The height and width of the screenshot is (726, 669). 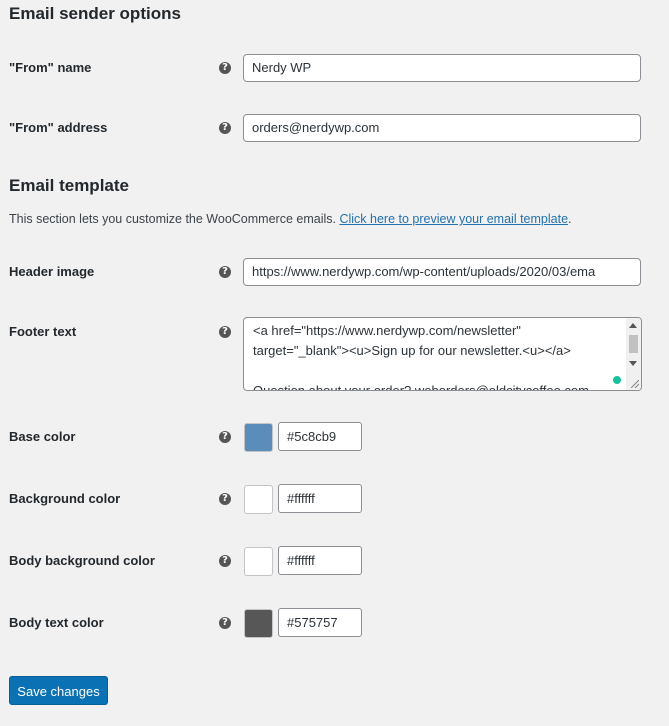 What do you see at coordinates (58, 690) in the screenshot?
I see `save-changes-button: Save changes` at bounding box center [58, 690].